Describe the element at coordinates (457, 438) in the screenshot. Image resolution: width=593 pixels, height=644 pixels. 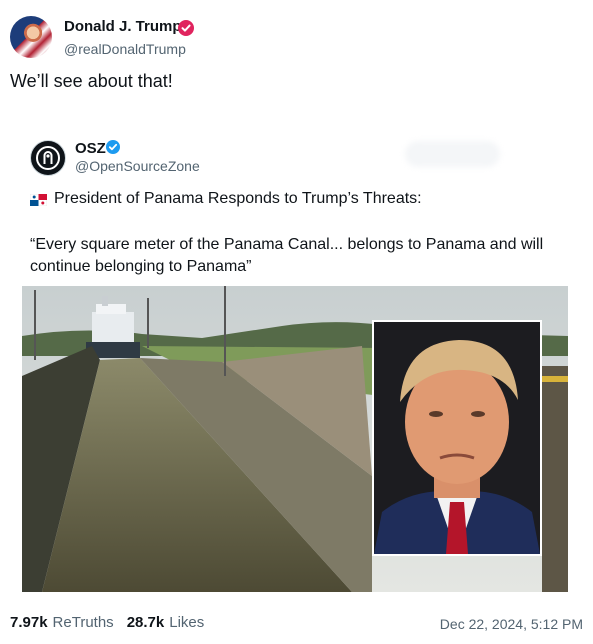
I see `portrait-inset-photo` at that location.